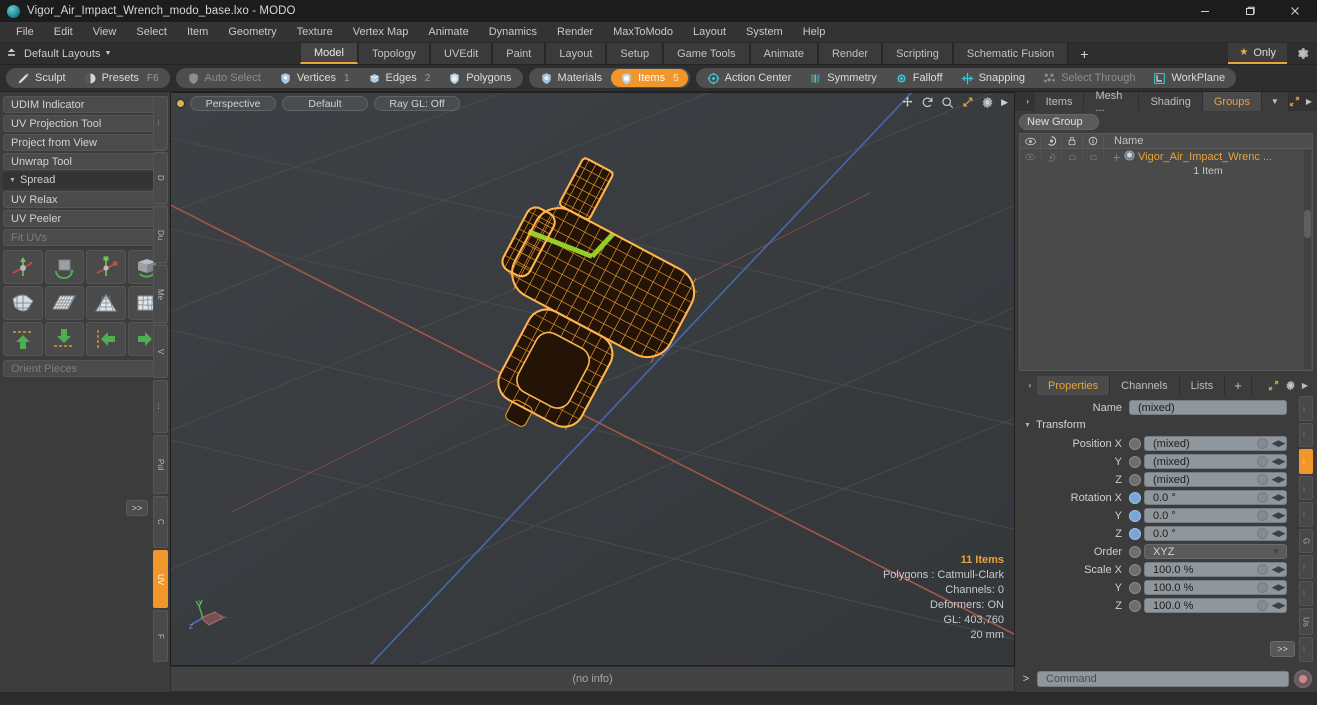  What do you see at coordinates (394, 53) in the screenshot?
I see `layout-tab-topology: Topology` at bounding box center [394, 53].